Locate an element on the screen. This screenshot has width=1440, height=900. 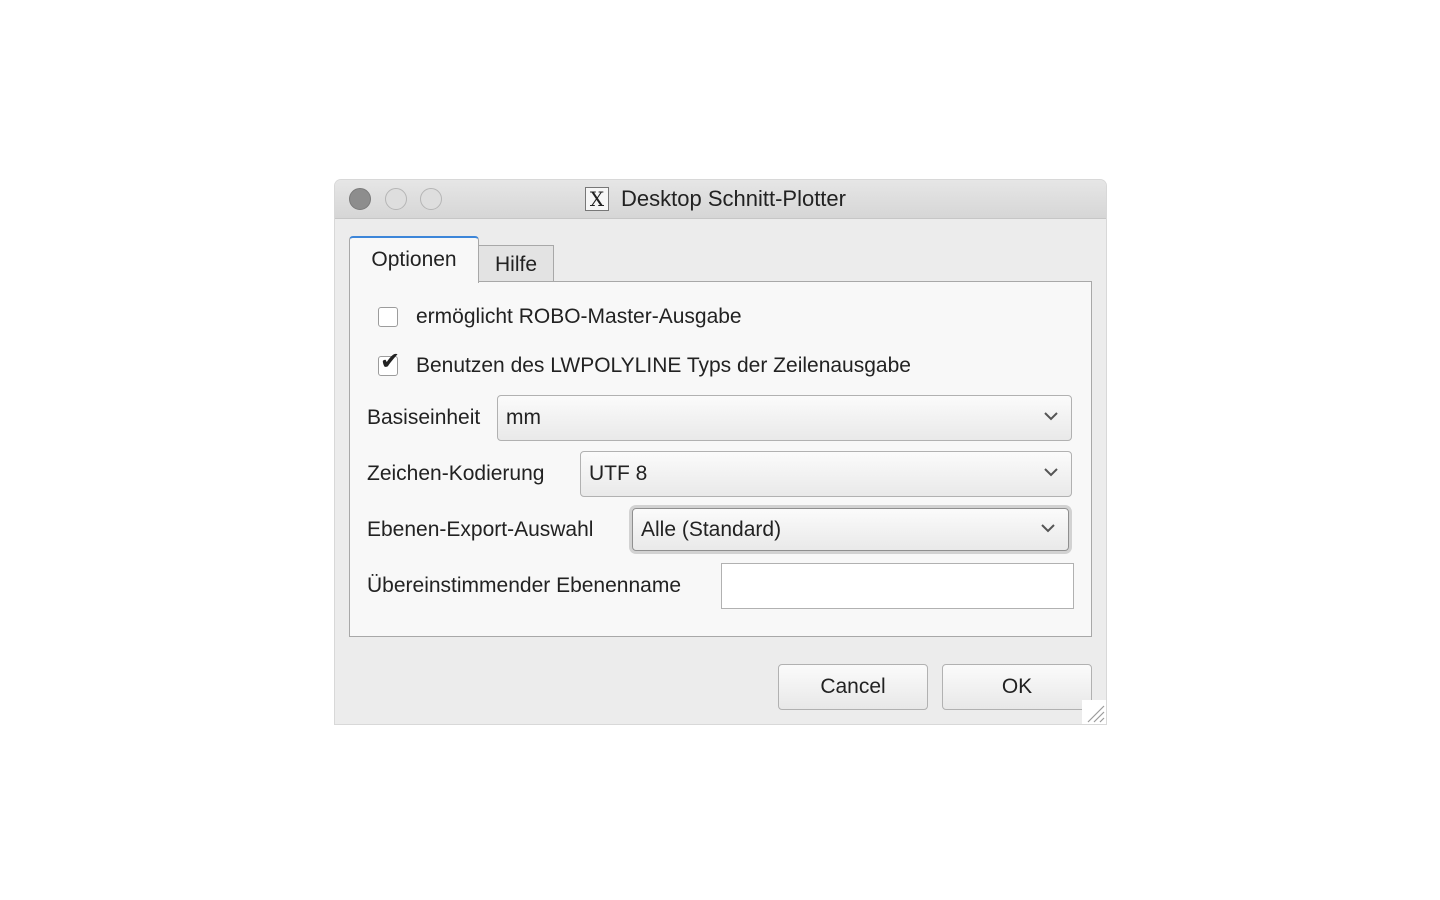
resize-grip-lines is located at coordinates (1096, 714).